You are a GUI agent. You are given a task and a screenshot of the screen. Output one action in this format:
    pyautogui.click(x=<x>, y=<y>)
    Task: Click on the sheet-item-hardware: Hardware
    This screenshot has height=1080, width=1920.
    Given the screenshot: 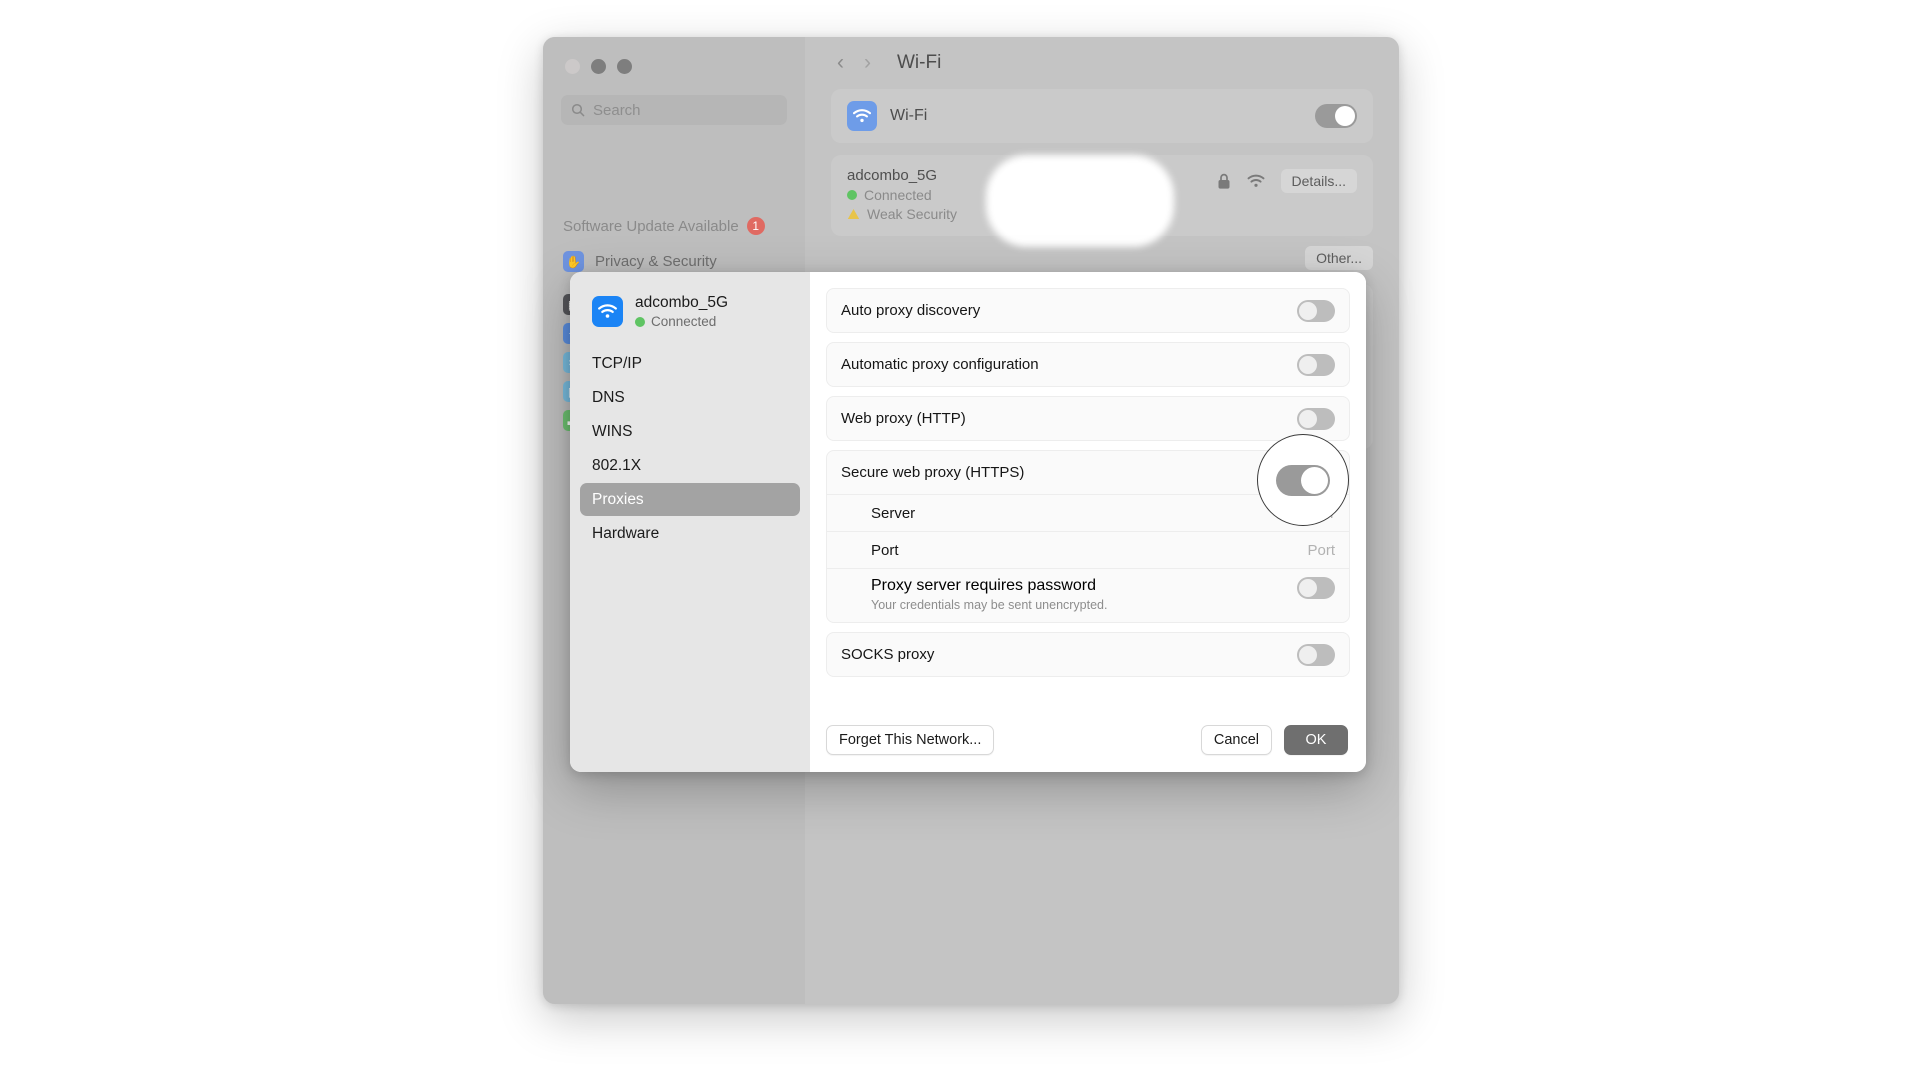 What is the action you would take?
    pyautogui.click(x=690, y=533)
    